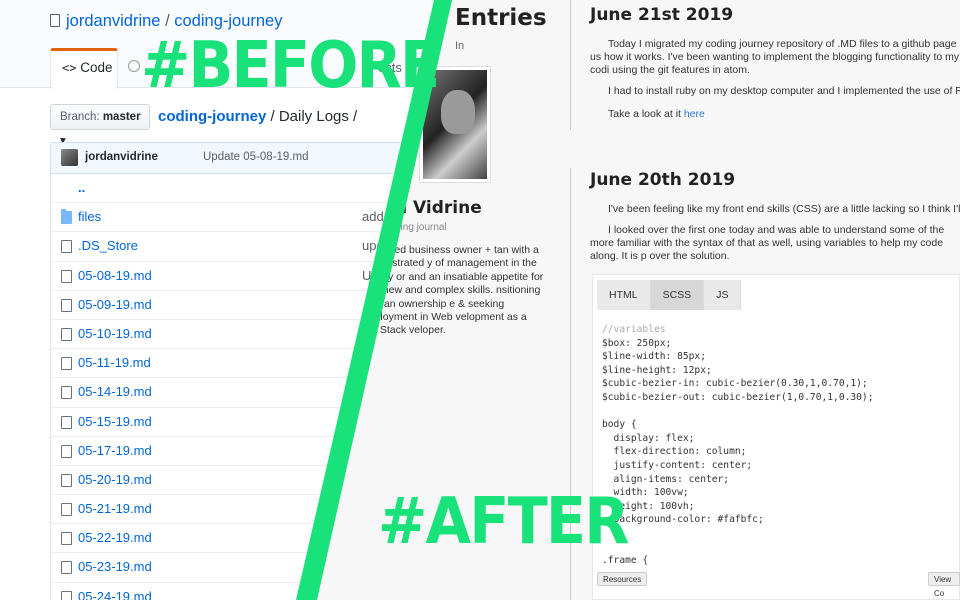  I want to click on code-line: justify-content: center;, so click(677, 465).